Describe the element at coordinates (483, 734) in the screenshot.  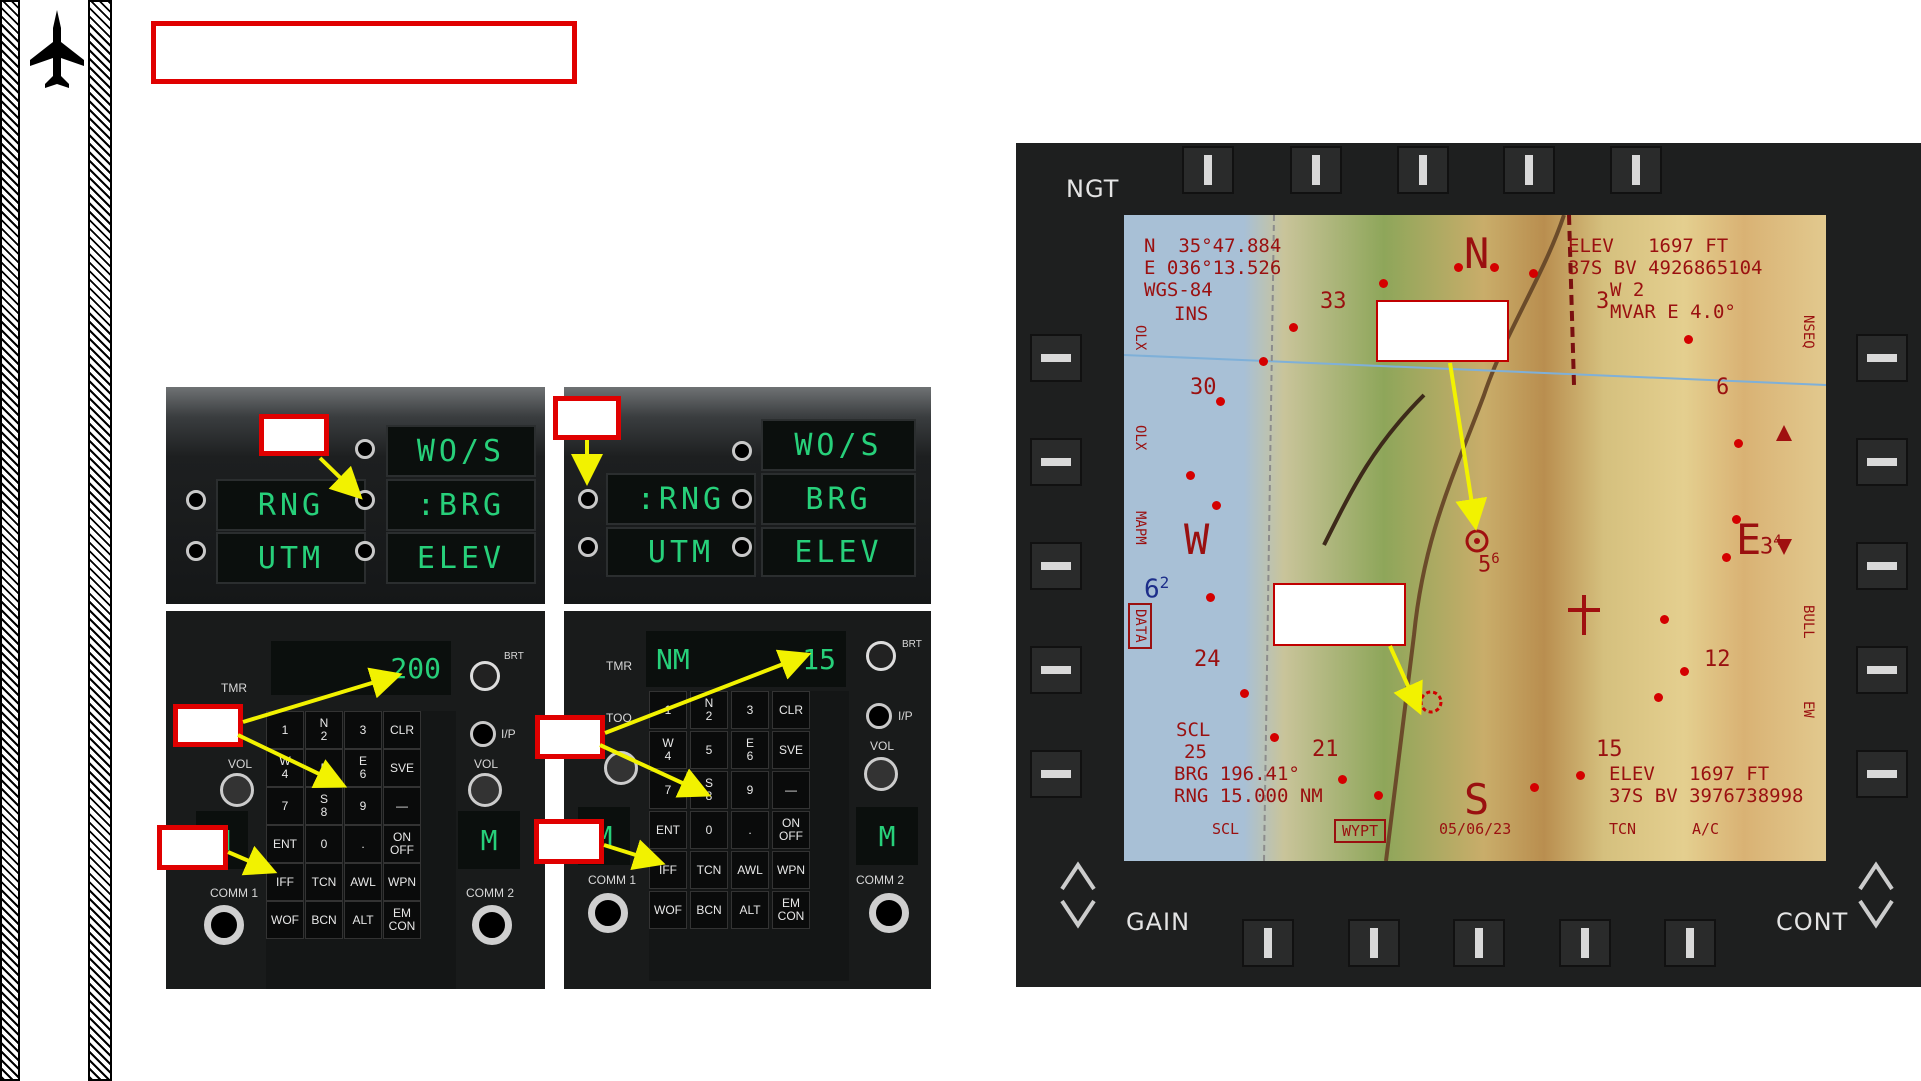
I see `ip-button` at that location.